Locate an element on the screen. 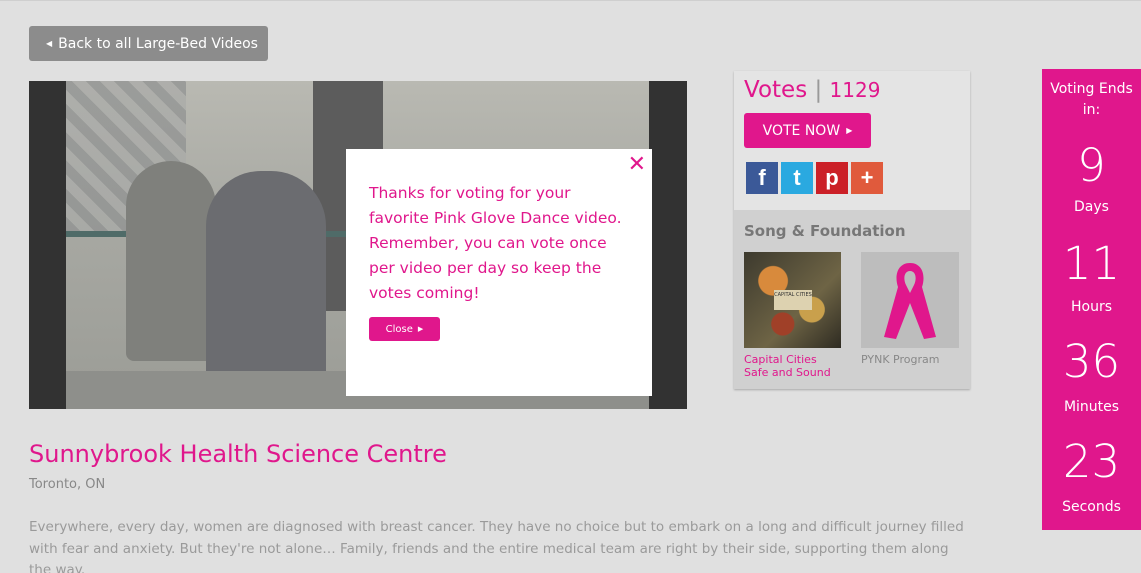  caret-left-icon: ◀ is located at coordinates (49, 43).